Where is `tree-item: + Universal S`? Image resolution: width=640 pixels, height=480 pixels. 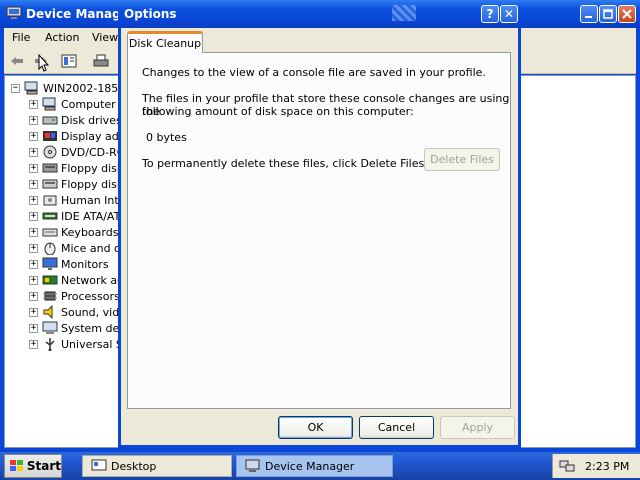 tree-item: + Universal S is located at coordinates (76, 344).